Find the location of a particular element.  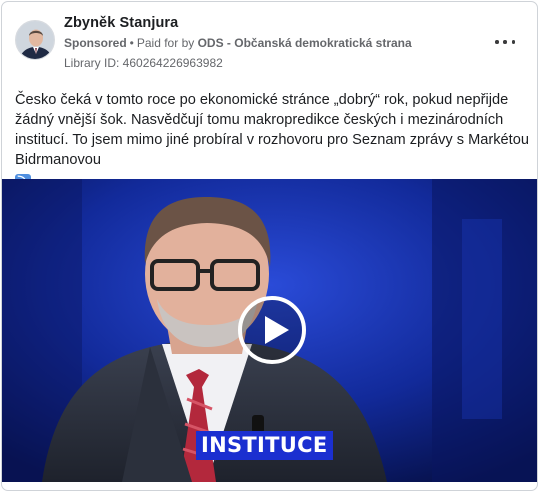

payer-link: ODS - Občanská demokratická strana is located at coordinates (305, 43).